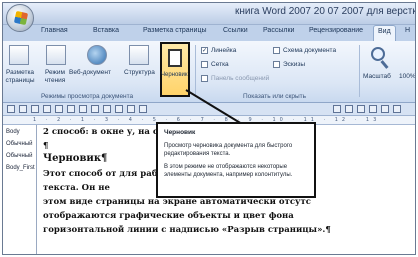 The image size is (418, 257). What do you see at coordinates (75, 158) in the screenshot?
I see `heading-line: Черновик¶` at bounding box center [75, 158].